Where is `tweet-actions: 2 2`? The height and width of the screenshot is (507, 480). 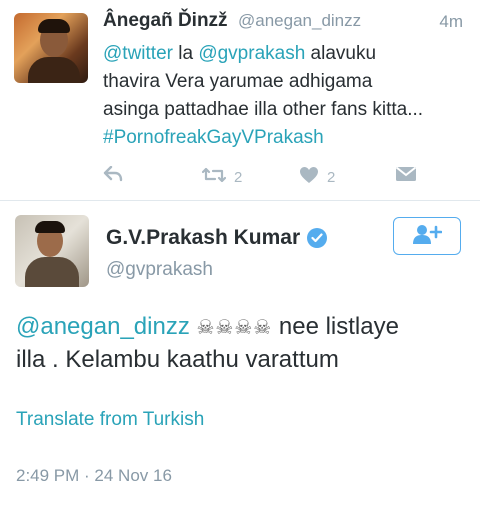 tweet-actions: 2 2 is located at coordinates (268, 177).